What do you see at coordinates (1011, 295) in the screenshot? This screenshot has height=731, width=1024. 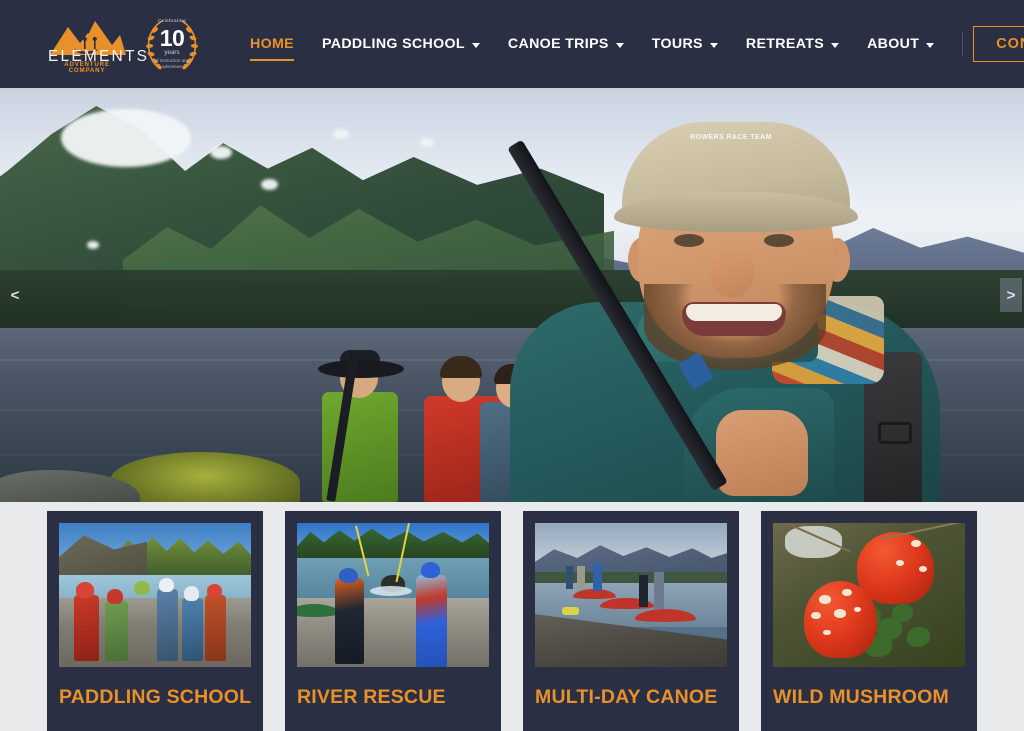 I see `slider-next-button: >` at bounding box center [1011, 295].